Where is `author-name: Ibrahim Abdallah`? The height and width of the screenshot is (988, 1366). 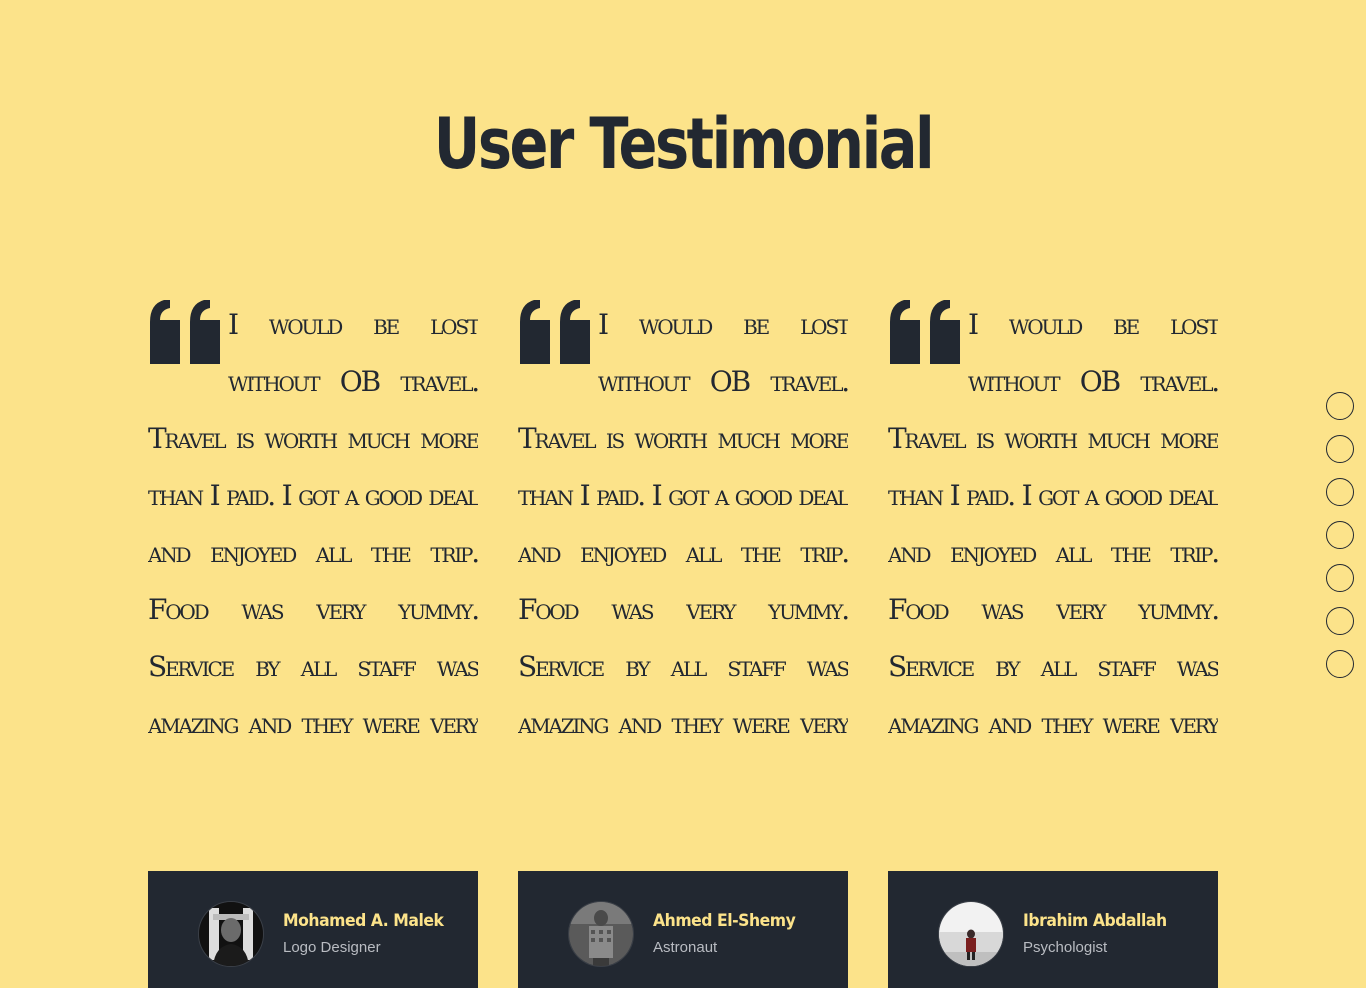 author-name: Ibrahim Abdallah is located at coordinates (1095, 921).